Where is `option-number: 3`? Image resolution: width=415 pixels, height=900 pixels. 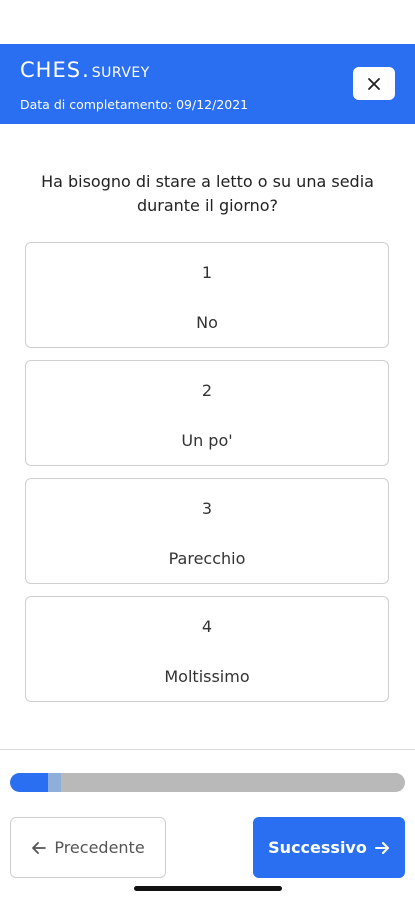
option-number: 3 is located at coordinates (207, 508).